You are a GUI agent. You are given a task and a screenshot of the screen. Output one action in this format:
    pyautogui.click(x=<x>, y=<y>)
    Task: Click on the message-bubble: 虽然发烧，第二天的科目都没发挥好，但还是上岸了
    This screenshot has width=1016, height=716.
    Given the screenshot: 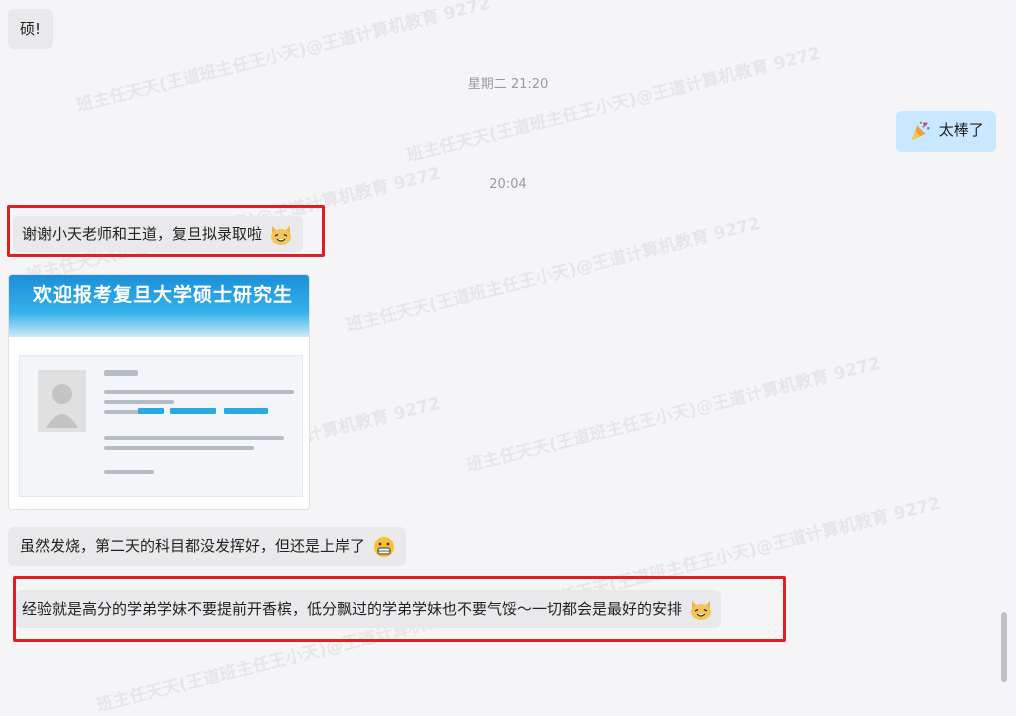 What is the action you would take?
    pyautogui.click(x=207, y=546)
    